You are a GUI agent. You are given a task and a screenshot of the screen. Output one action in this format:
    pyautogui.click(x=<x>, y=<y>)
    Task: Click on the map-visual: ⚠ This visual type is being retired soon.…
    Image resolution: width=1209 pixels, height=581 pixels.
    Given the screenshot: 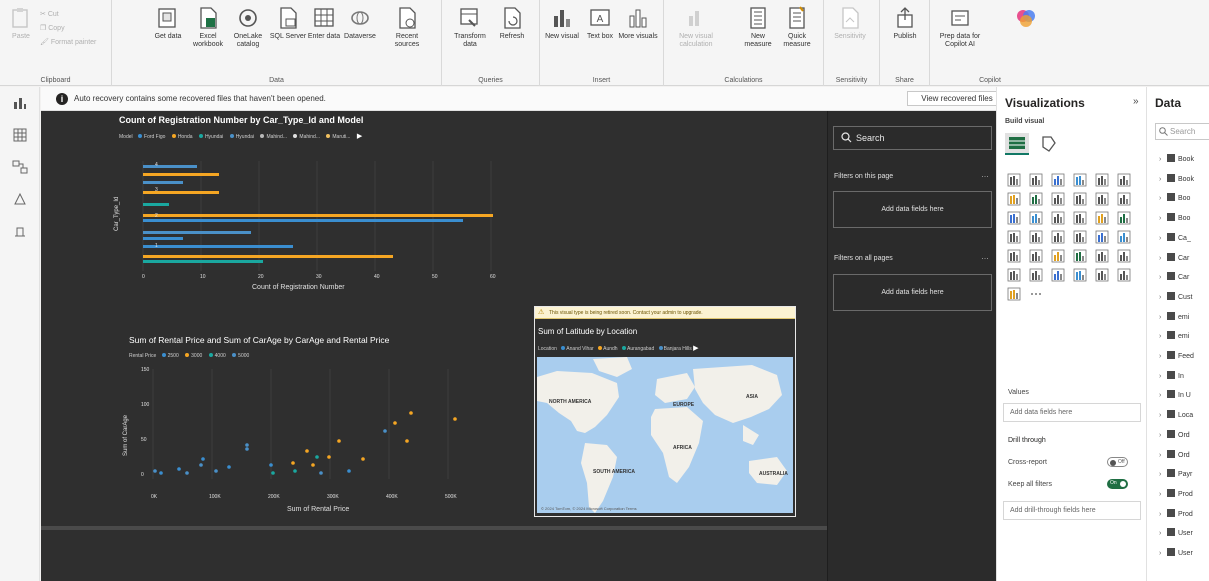 What is the action you would take?
    pyautogui.click(x=665, y=411)
    